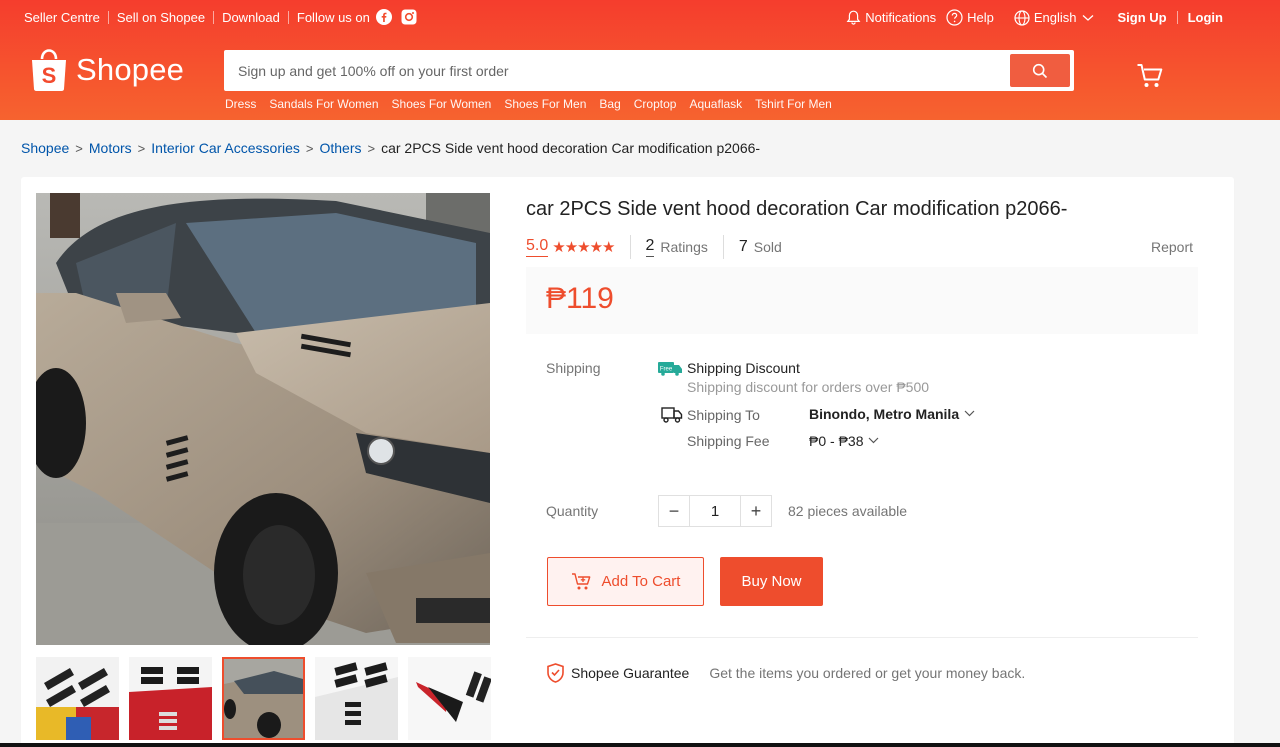 Image resolution: width=1280 pixels, height=747 pixels. I want to click on shipping-to-selector: Binondo, Metro Manila, so click(892, 414).